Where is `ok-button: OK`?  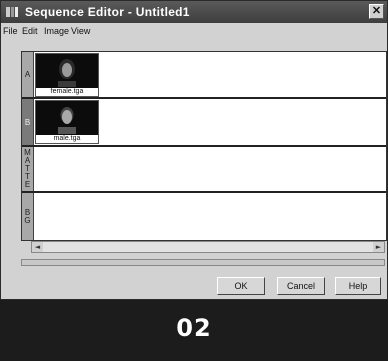 ok-button: OK is located at coordinates (241, 286).